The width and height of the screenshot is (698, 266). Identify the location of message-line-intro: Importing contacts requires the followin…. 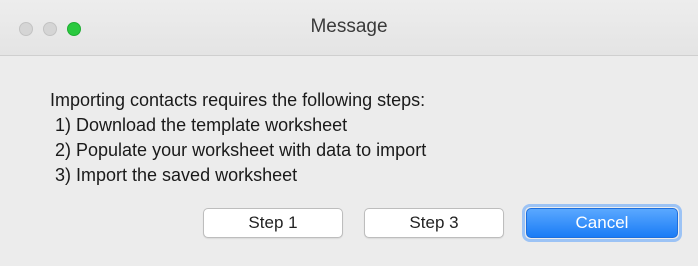
(238, 100).